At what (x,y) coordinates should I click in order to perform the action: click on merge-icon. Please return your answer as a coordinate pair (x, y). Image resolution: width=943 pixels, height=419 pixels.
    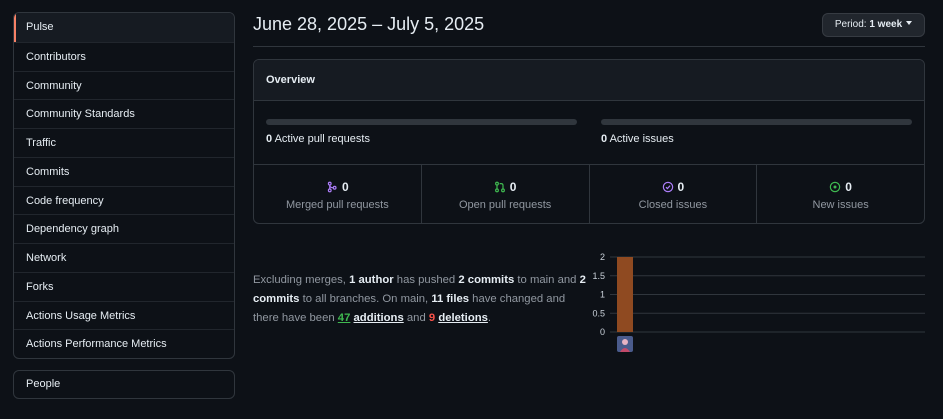
    Looking at the image, I should click on (332, 187).